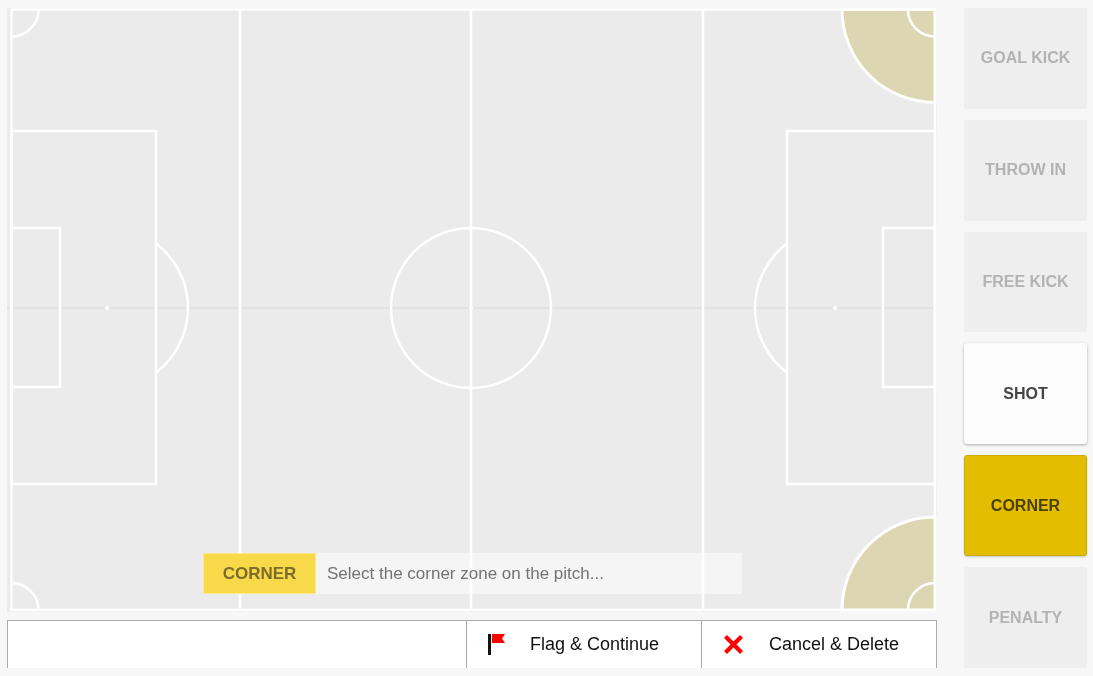 Image resolution: width=1093 pixels, height=676 pixels. I want to click on event-tag: CORNER, so click(259, 573).